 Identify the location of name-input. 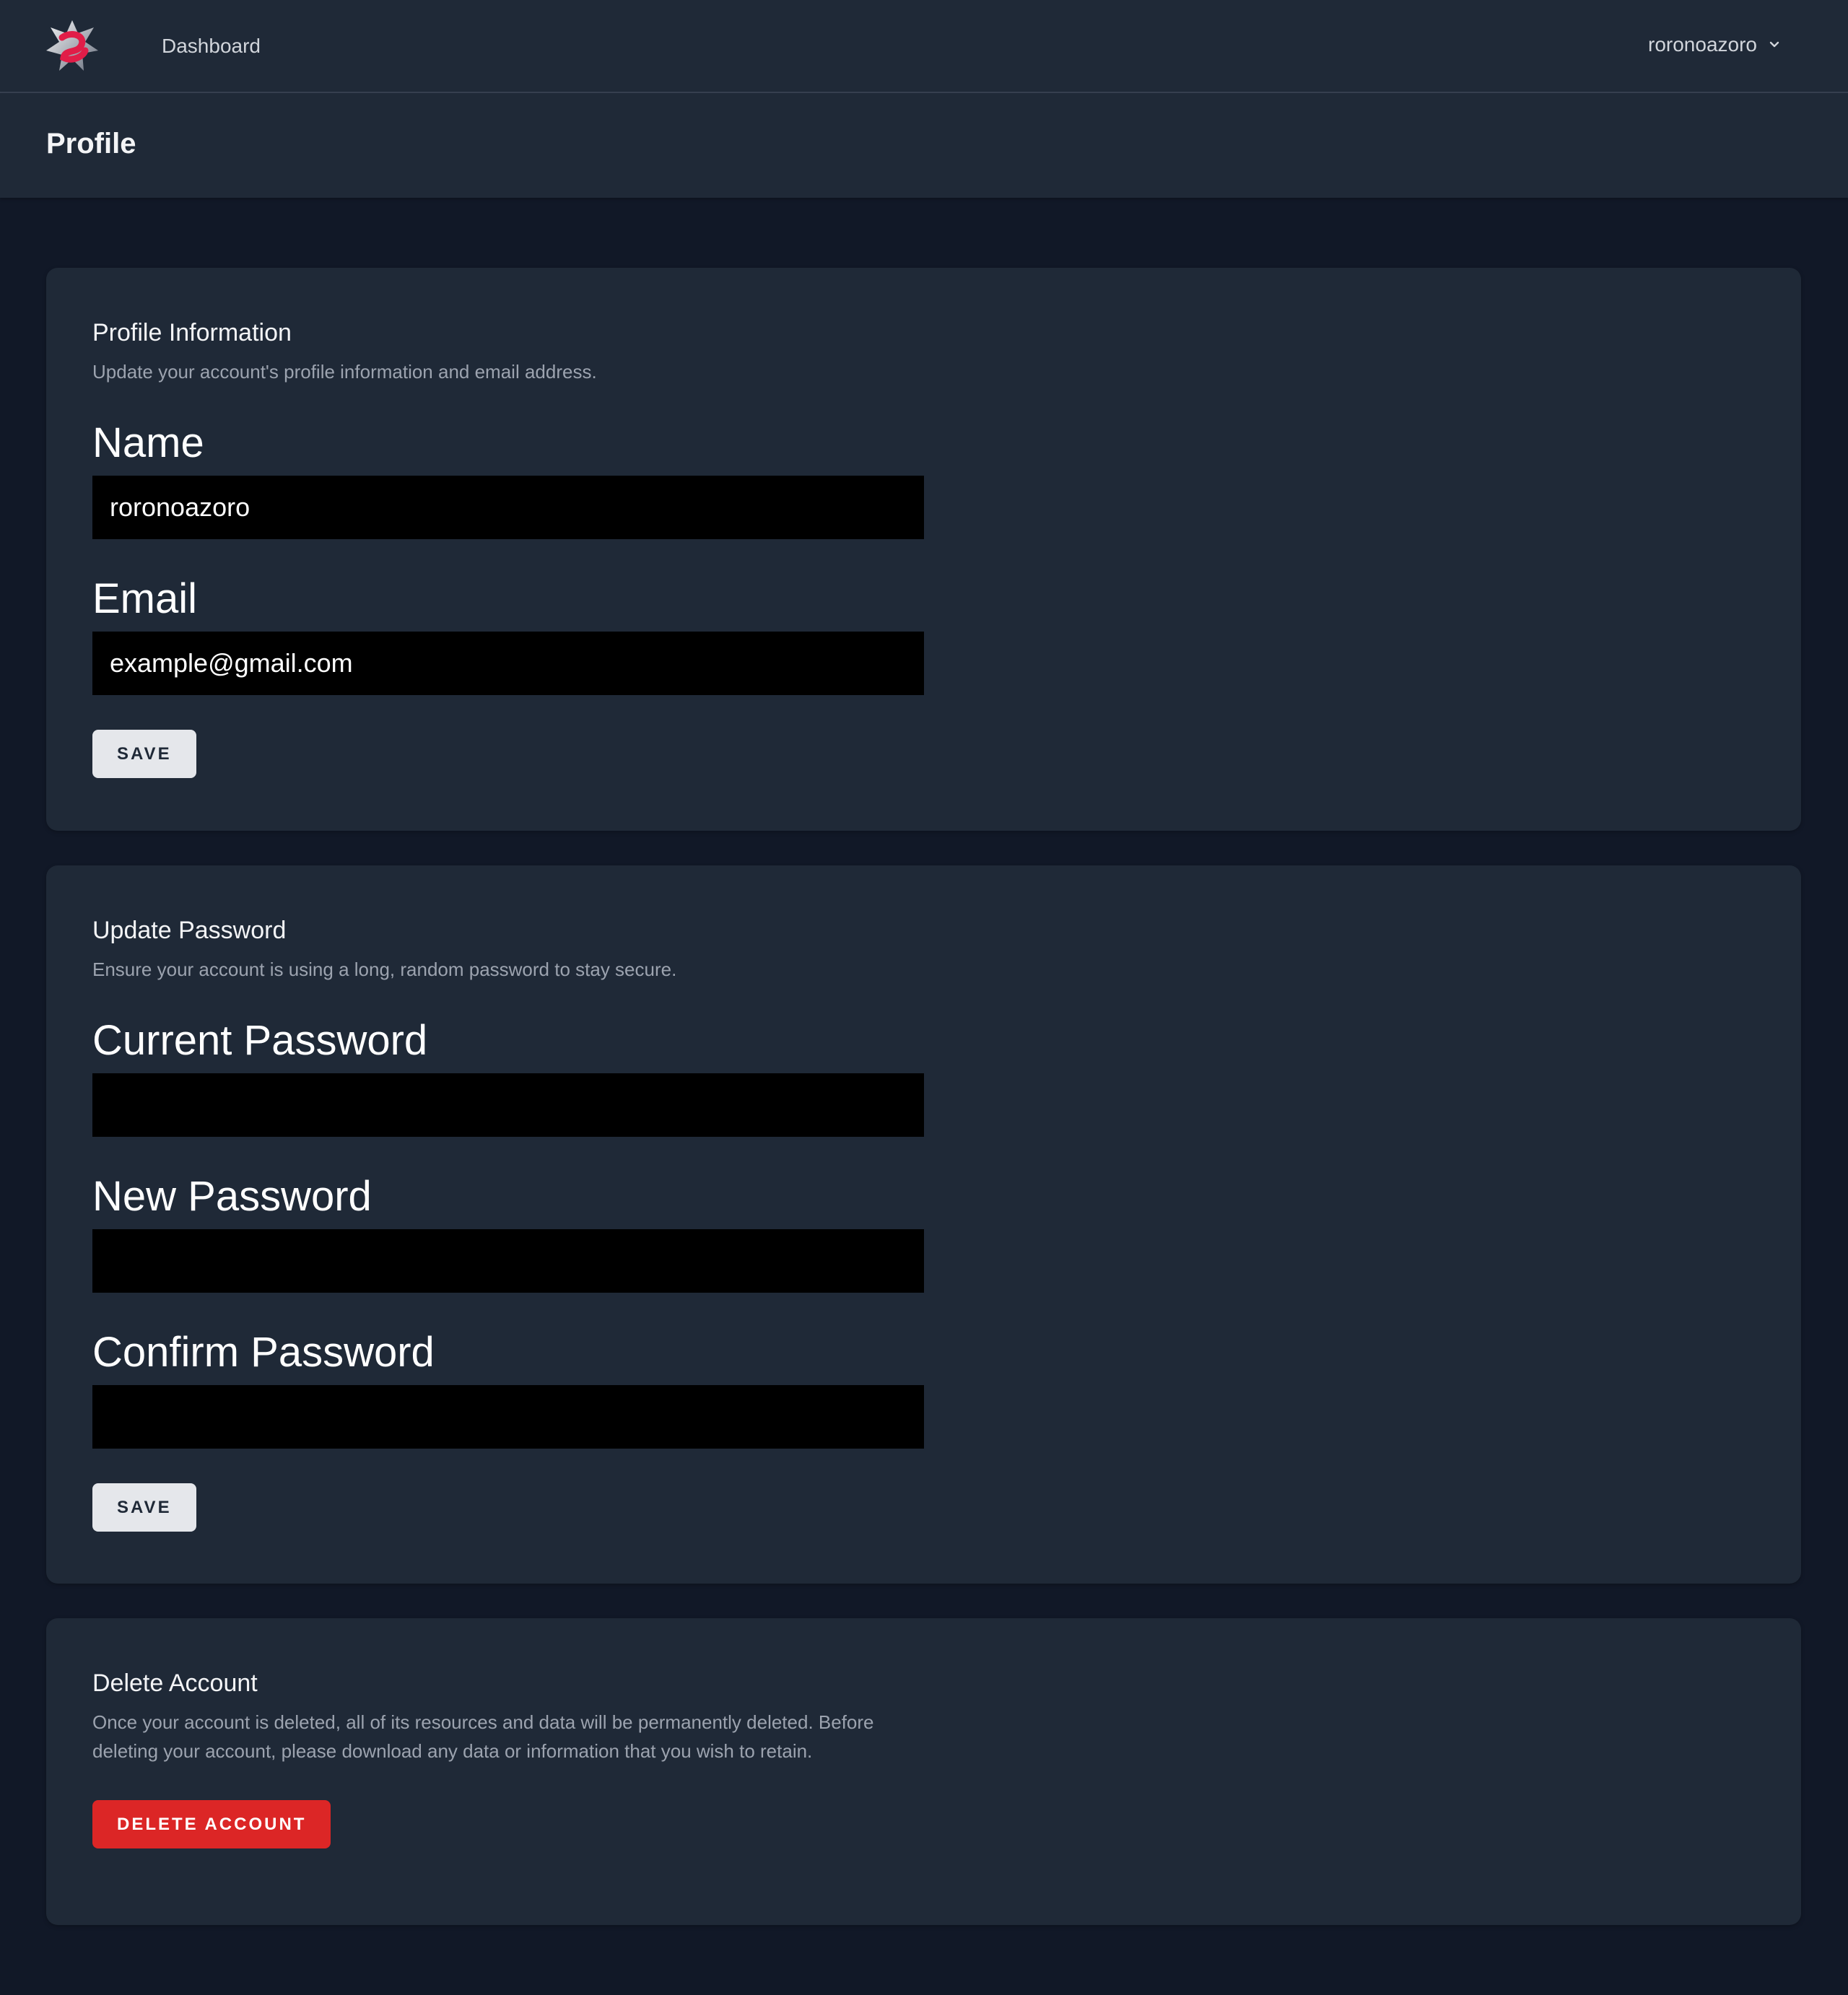
(508, 508).